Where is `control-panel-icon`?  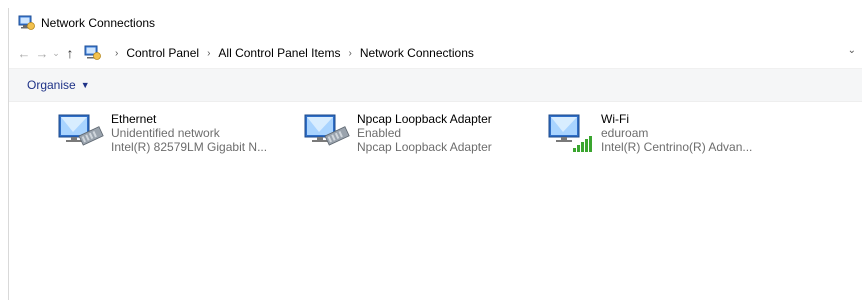
control-panel-icon is located at coordinates (92, 53).